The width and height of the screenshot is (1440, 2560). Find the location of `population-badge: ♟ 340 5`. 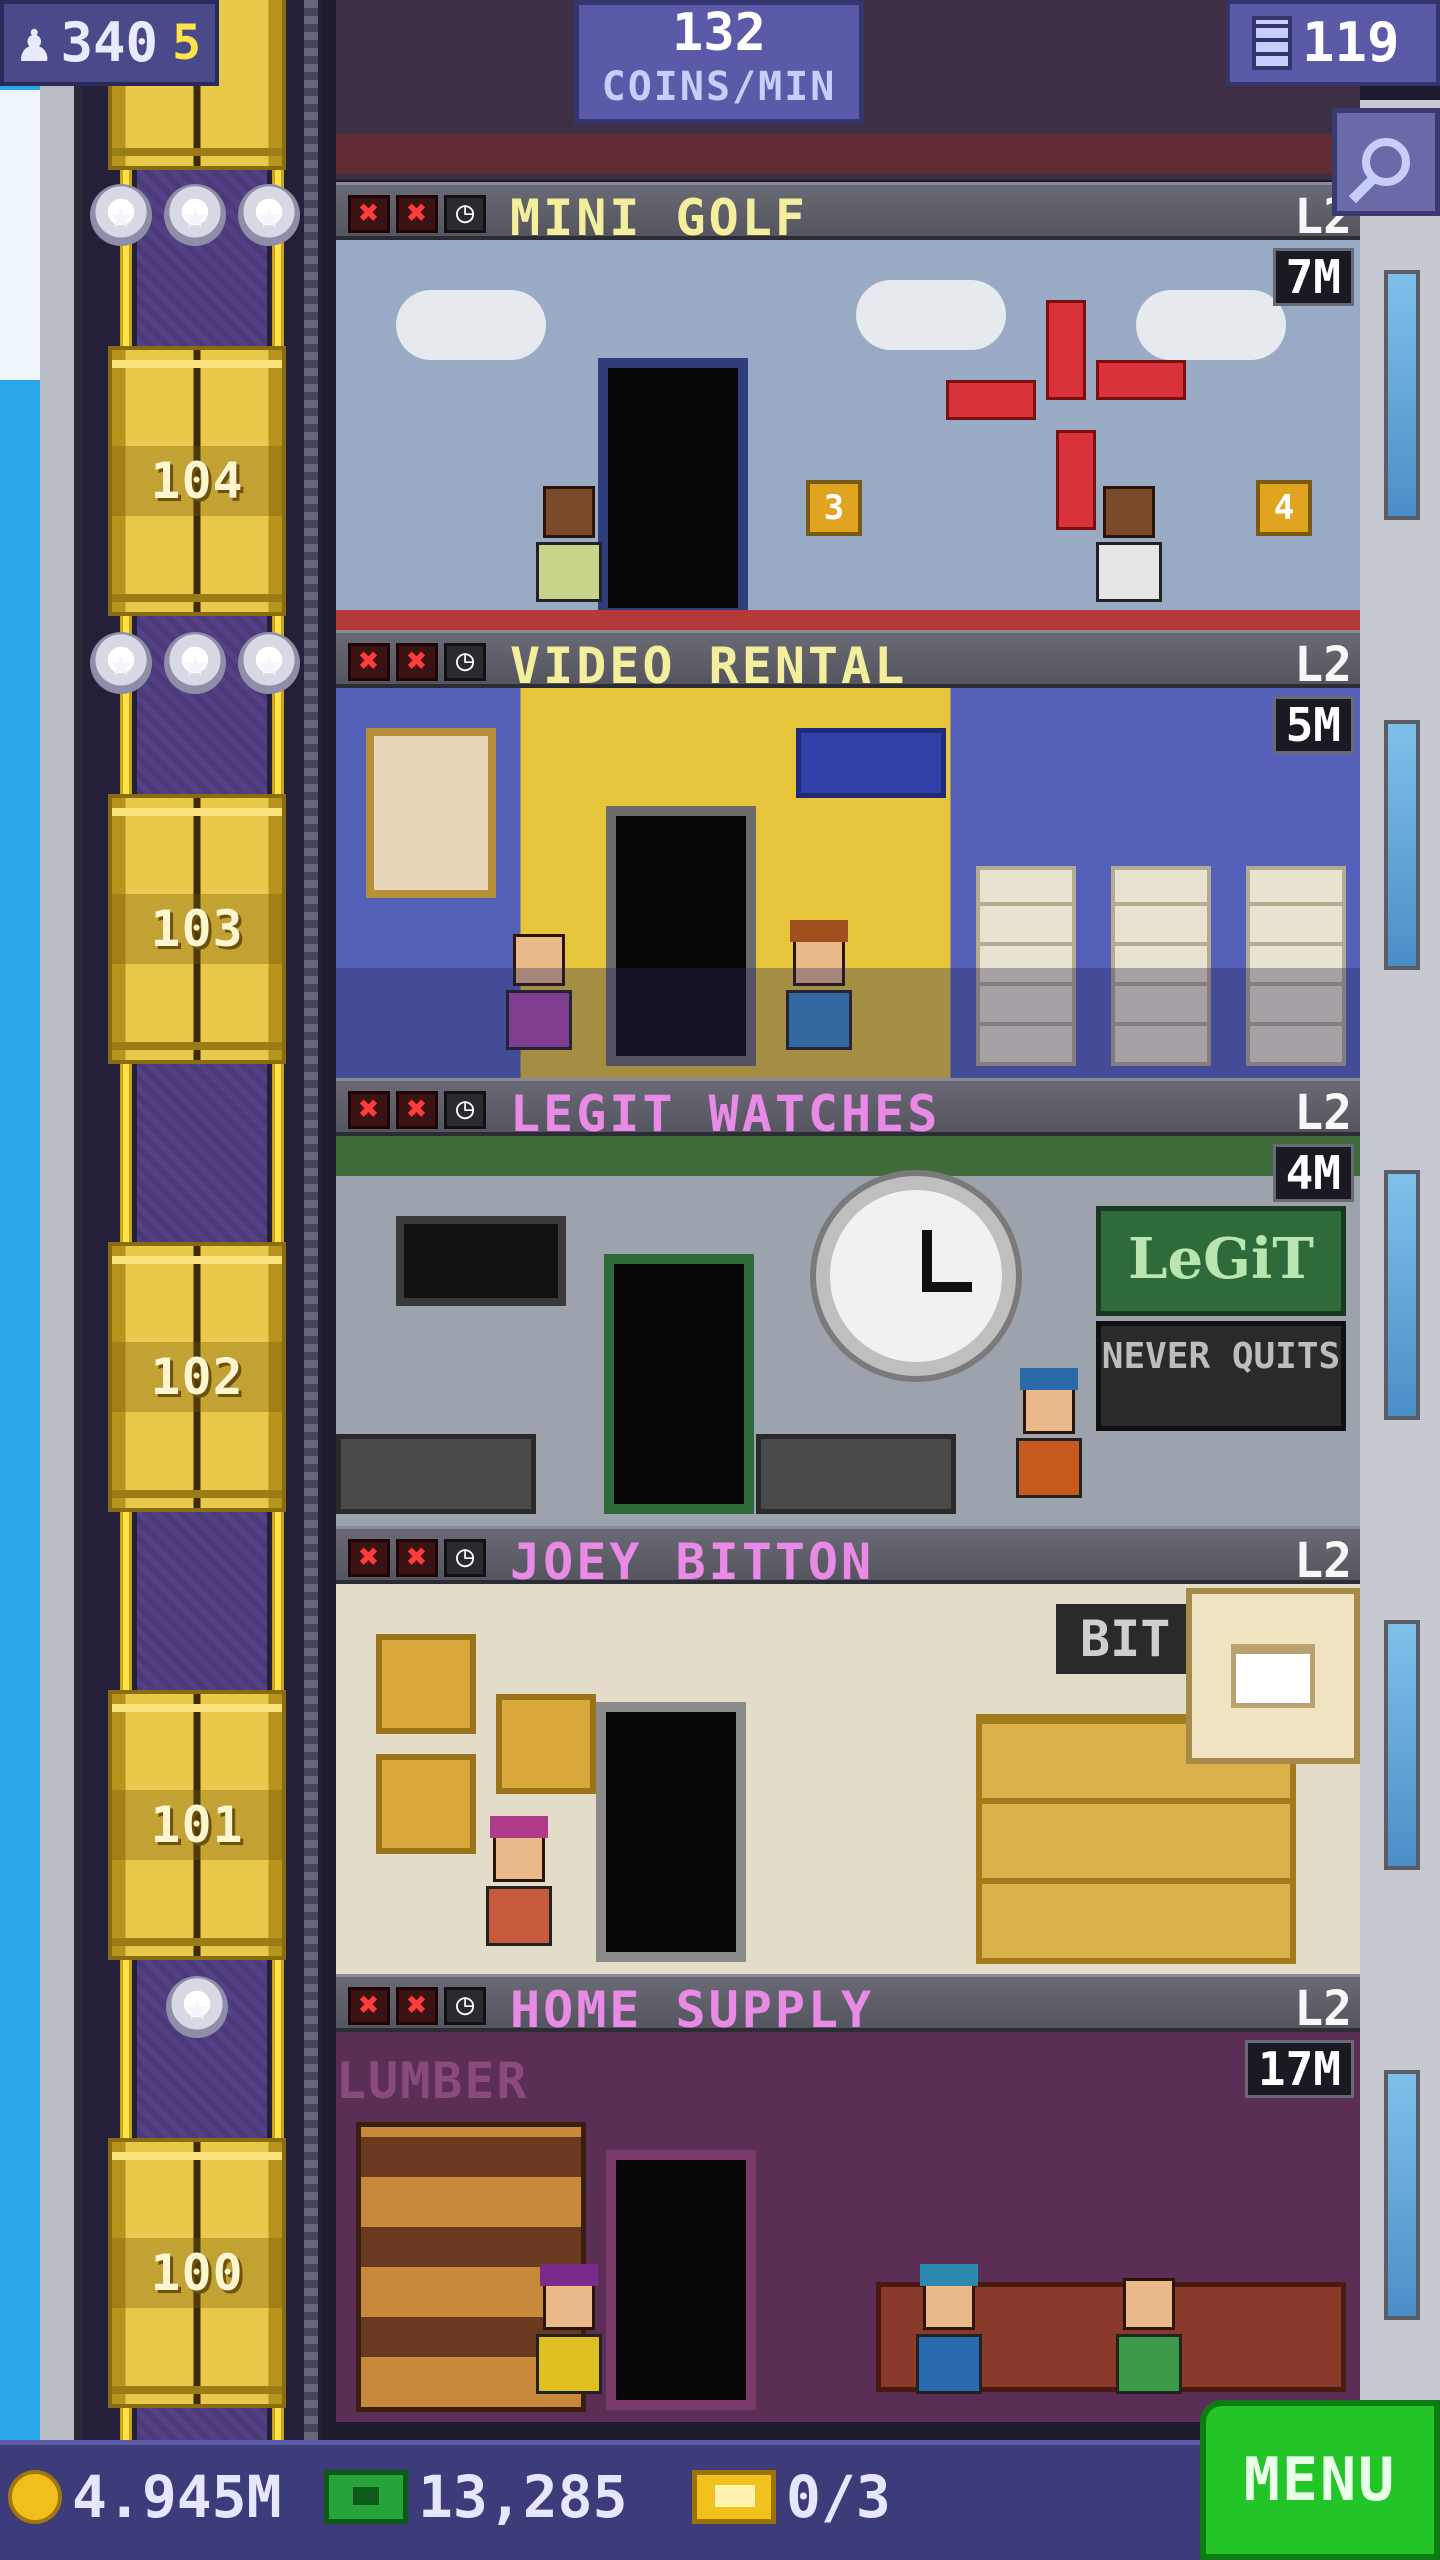

population-badge: ♟ 340 5 is located at coordinates (109, 43).